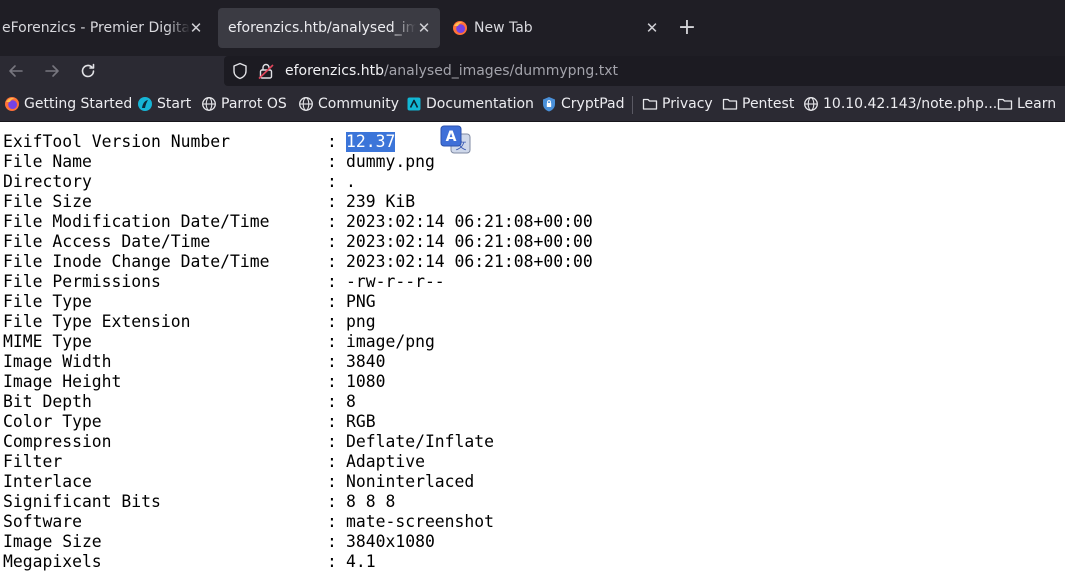  What do you see at coordinates (768, 104) in the screenshot?
I see `bookmark-label: Pentest` at bounding box center [768, 104].